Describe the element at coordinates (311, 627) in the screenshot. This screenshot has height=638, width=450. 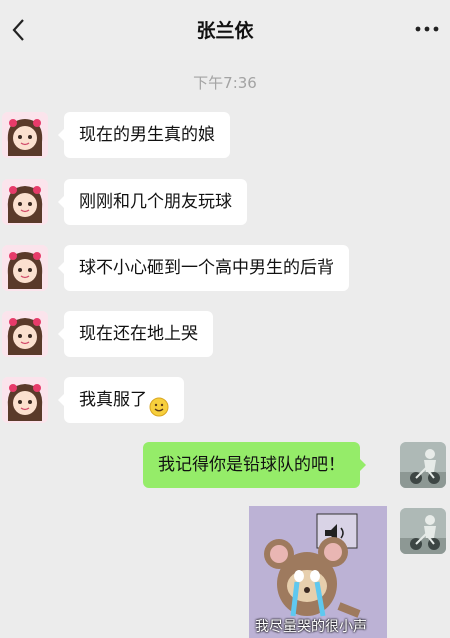
I see `sticker-caption: 我尽量哭的很小声` at that location.